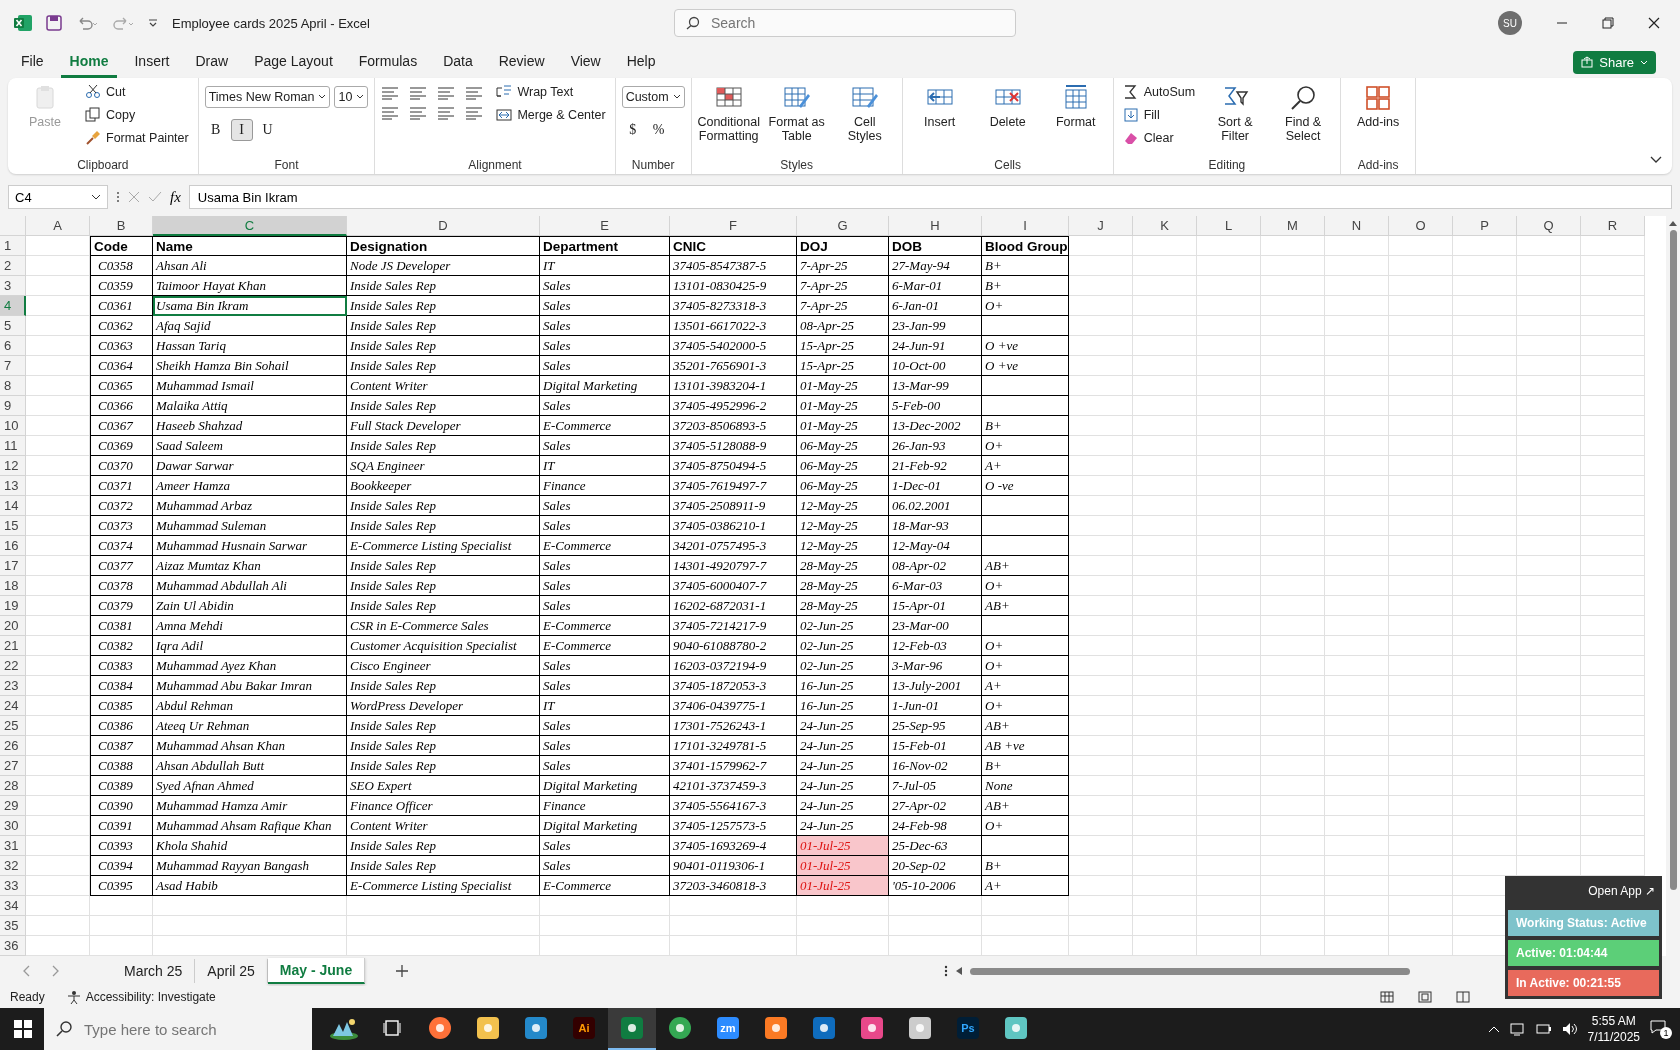 This screenshot has height=1050, width=1680. What do you see at coordinates (1569, 1029) in the screenshot?
I see `speaker-icon` at bounding box center [1569, 1029].